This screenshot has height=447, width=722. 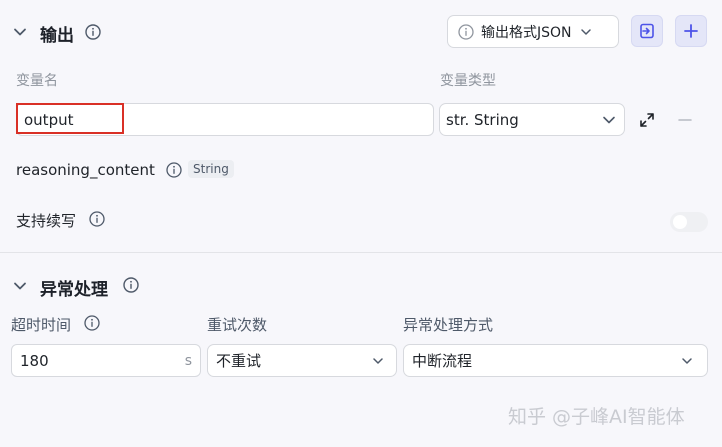 What do you see at coordinates (46, 221) in the screenshot?
I see `continue-label: 支持续写` at bounding box center [46, 221].